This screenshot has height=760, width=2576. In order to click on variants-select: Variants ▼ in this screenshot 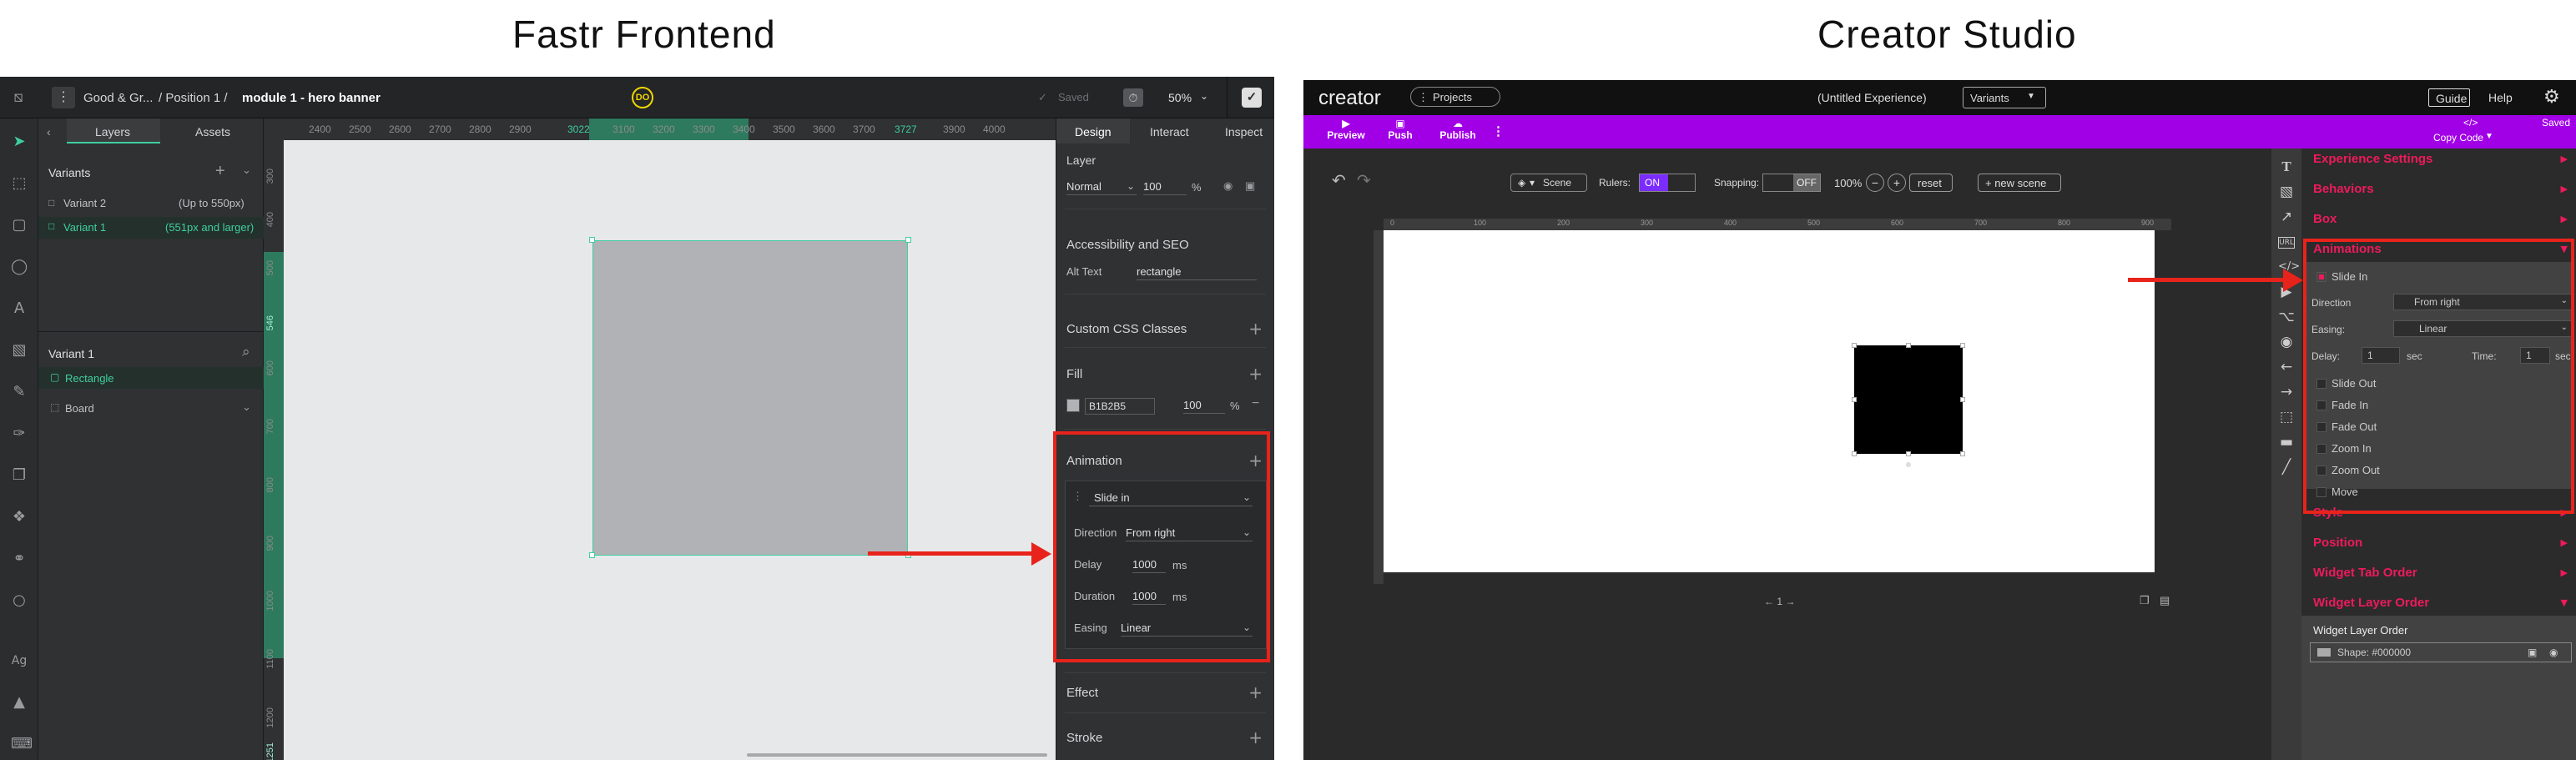, I will do `click(2004, 97)`.